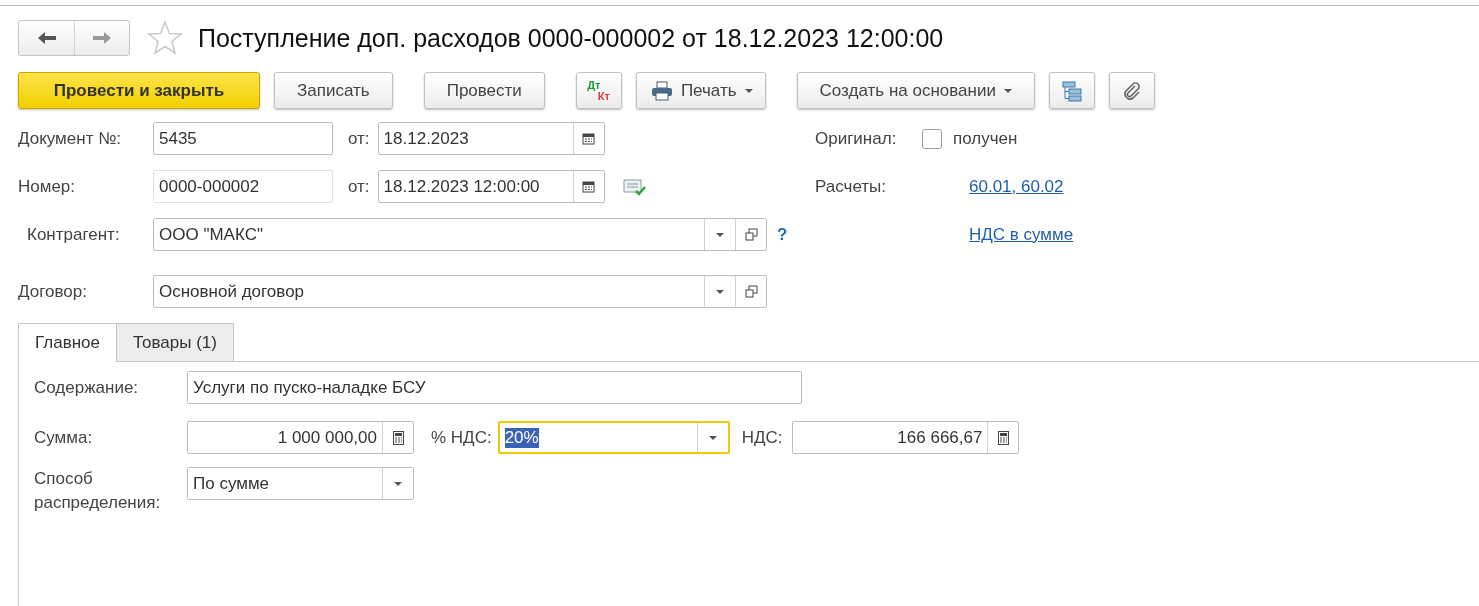 The height and width of the screenshot is (606, 1479). I want to click on star-icon, so click(165, 38).